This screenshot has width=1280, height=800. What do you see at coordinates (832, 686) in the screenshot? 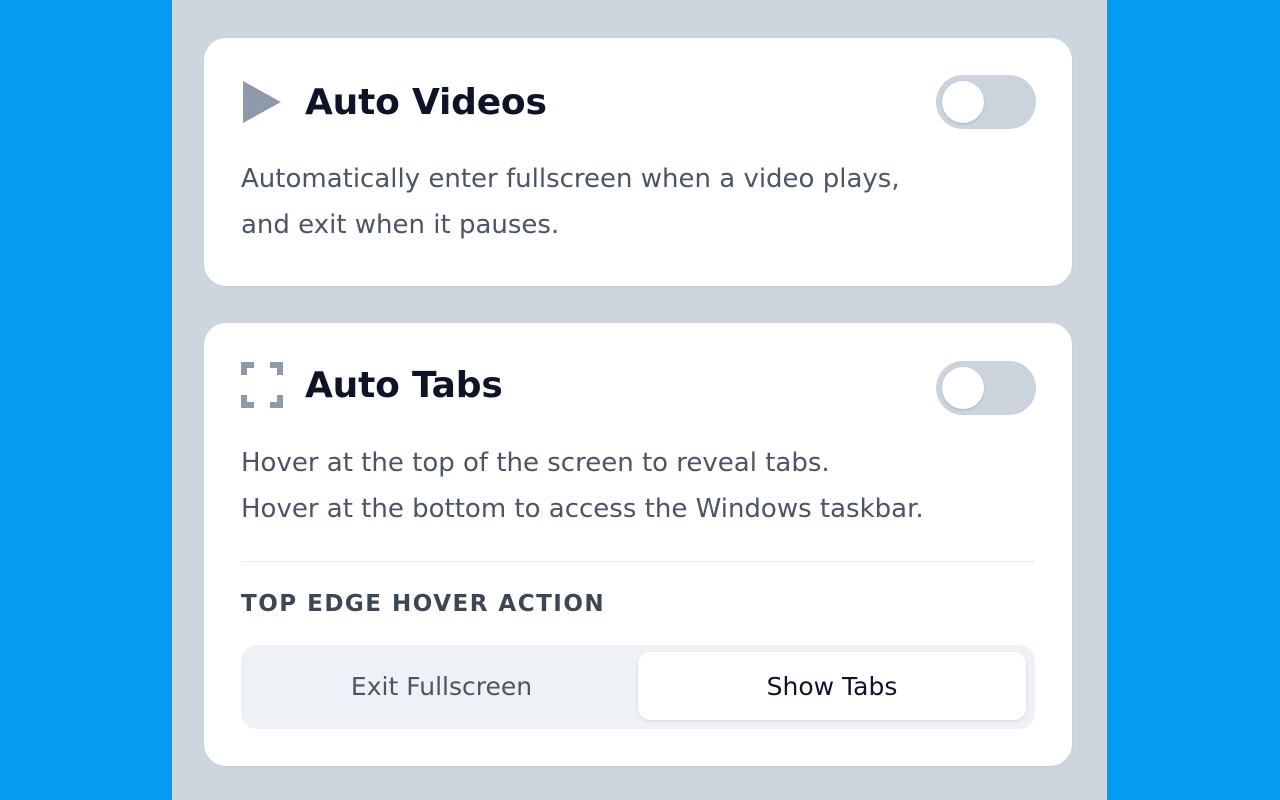
I see `show-tabs-option: Show Tabs` at bounding box center [832, 686].